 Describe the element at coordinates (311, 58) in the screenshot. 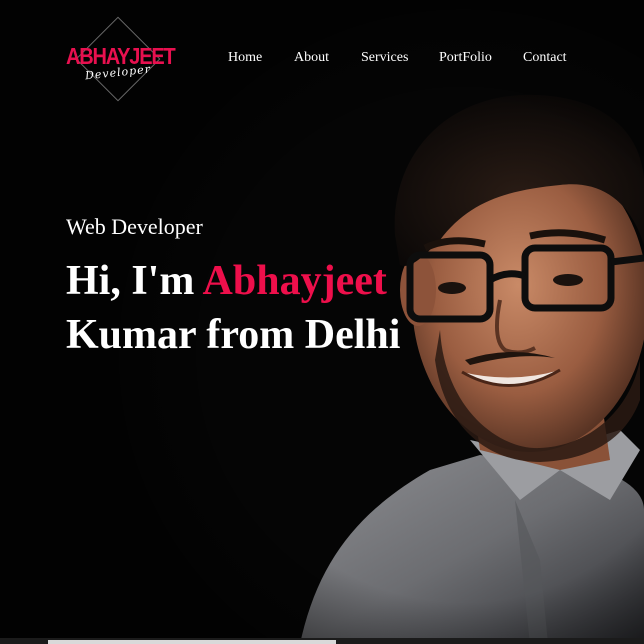

I see `nav-link-about: About` at that location.